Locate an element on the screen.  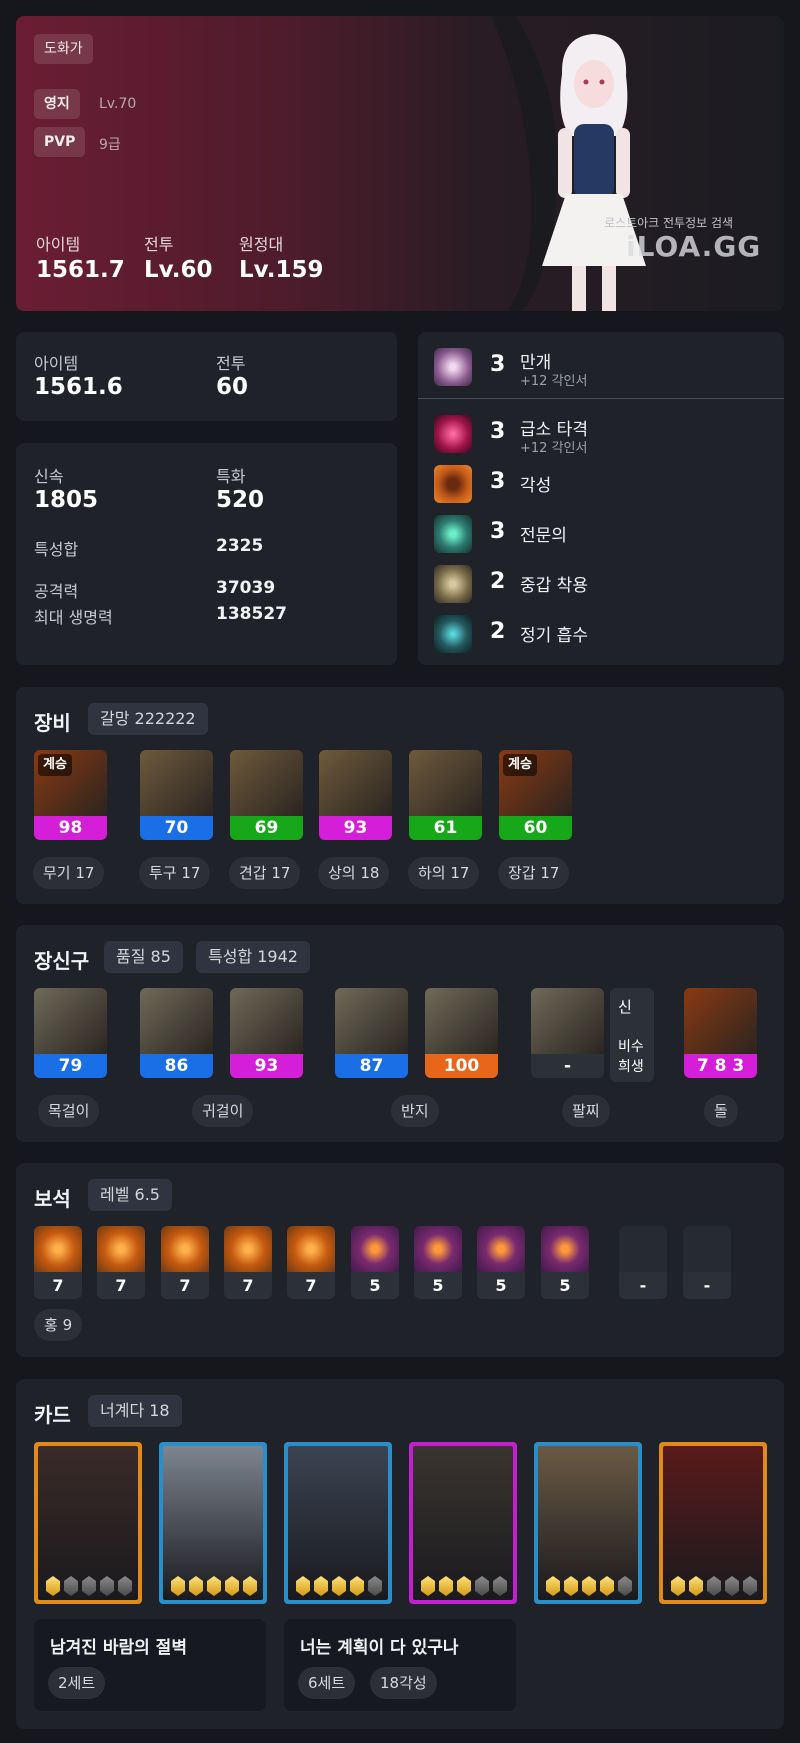
swiftness-value: 1805 is located at coordinates (66, 500).